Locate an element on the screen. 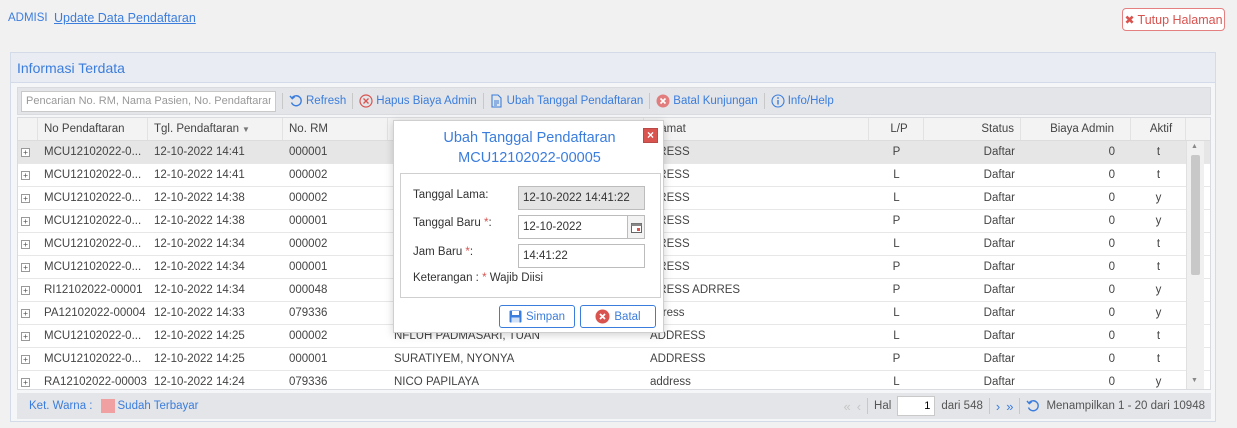  prev-page-icon: ‹ is located at coordinates (859, 406).